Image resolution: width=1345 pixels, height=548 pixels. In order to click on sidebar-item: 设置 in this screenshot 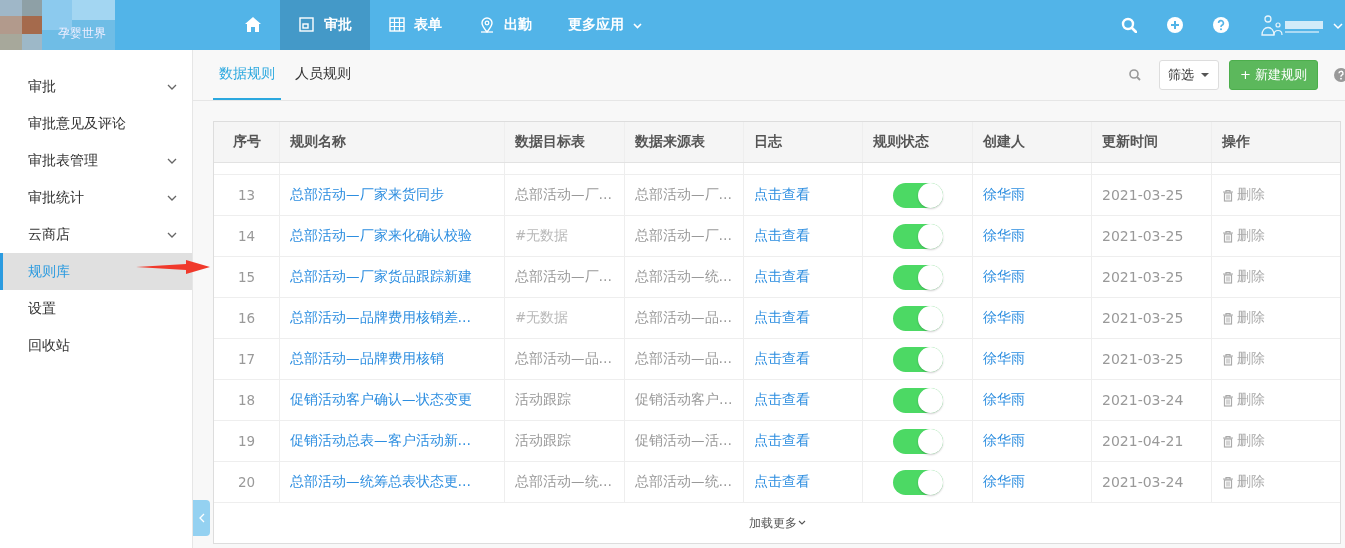, I will do `click(96, 308)`.